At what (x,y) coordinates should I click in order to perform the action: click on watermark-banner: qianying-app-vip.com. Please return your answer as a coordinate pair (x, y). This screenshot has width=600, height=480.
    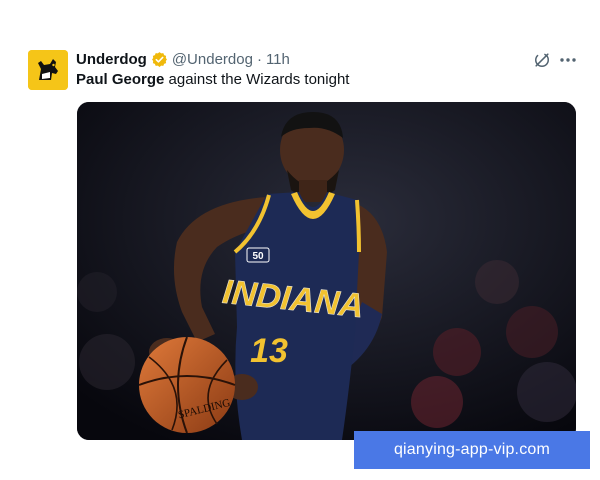
    Looking at the image, I should click on (472, 450).